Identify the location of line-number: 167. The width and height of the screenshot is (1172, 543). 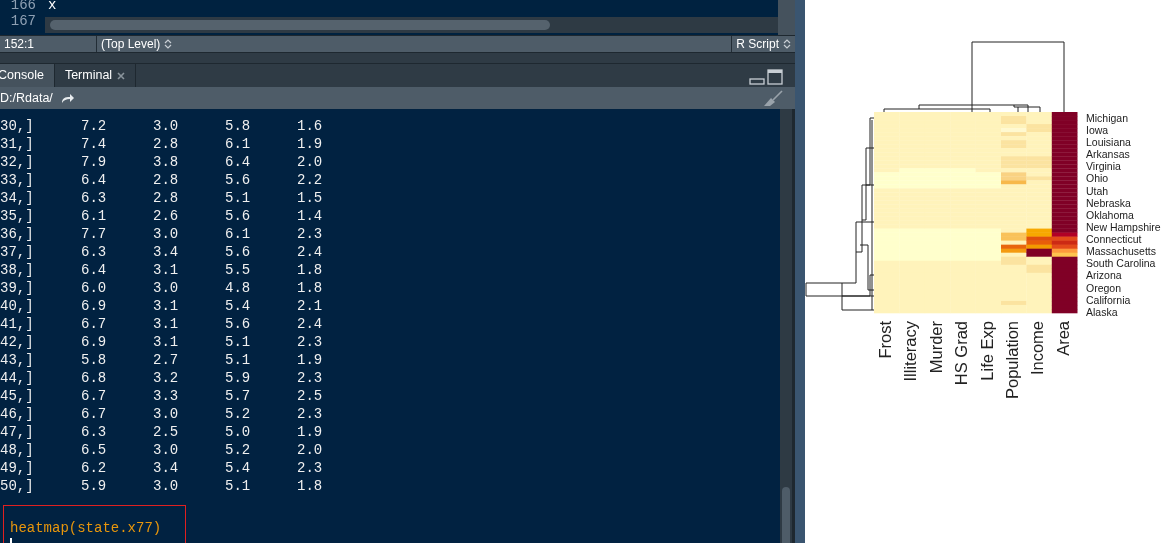
(22, 21).